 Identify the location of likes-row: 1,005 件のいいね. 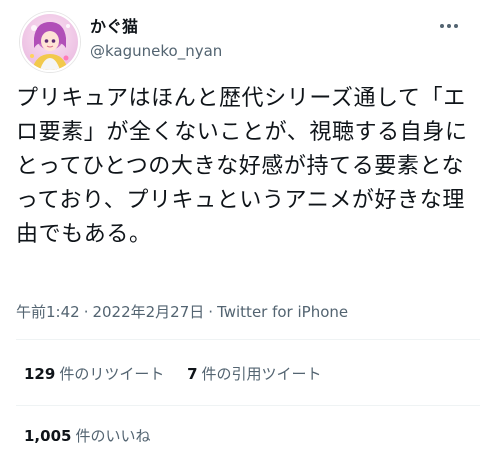
(96, 436).